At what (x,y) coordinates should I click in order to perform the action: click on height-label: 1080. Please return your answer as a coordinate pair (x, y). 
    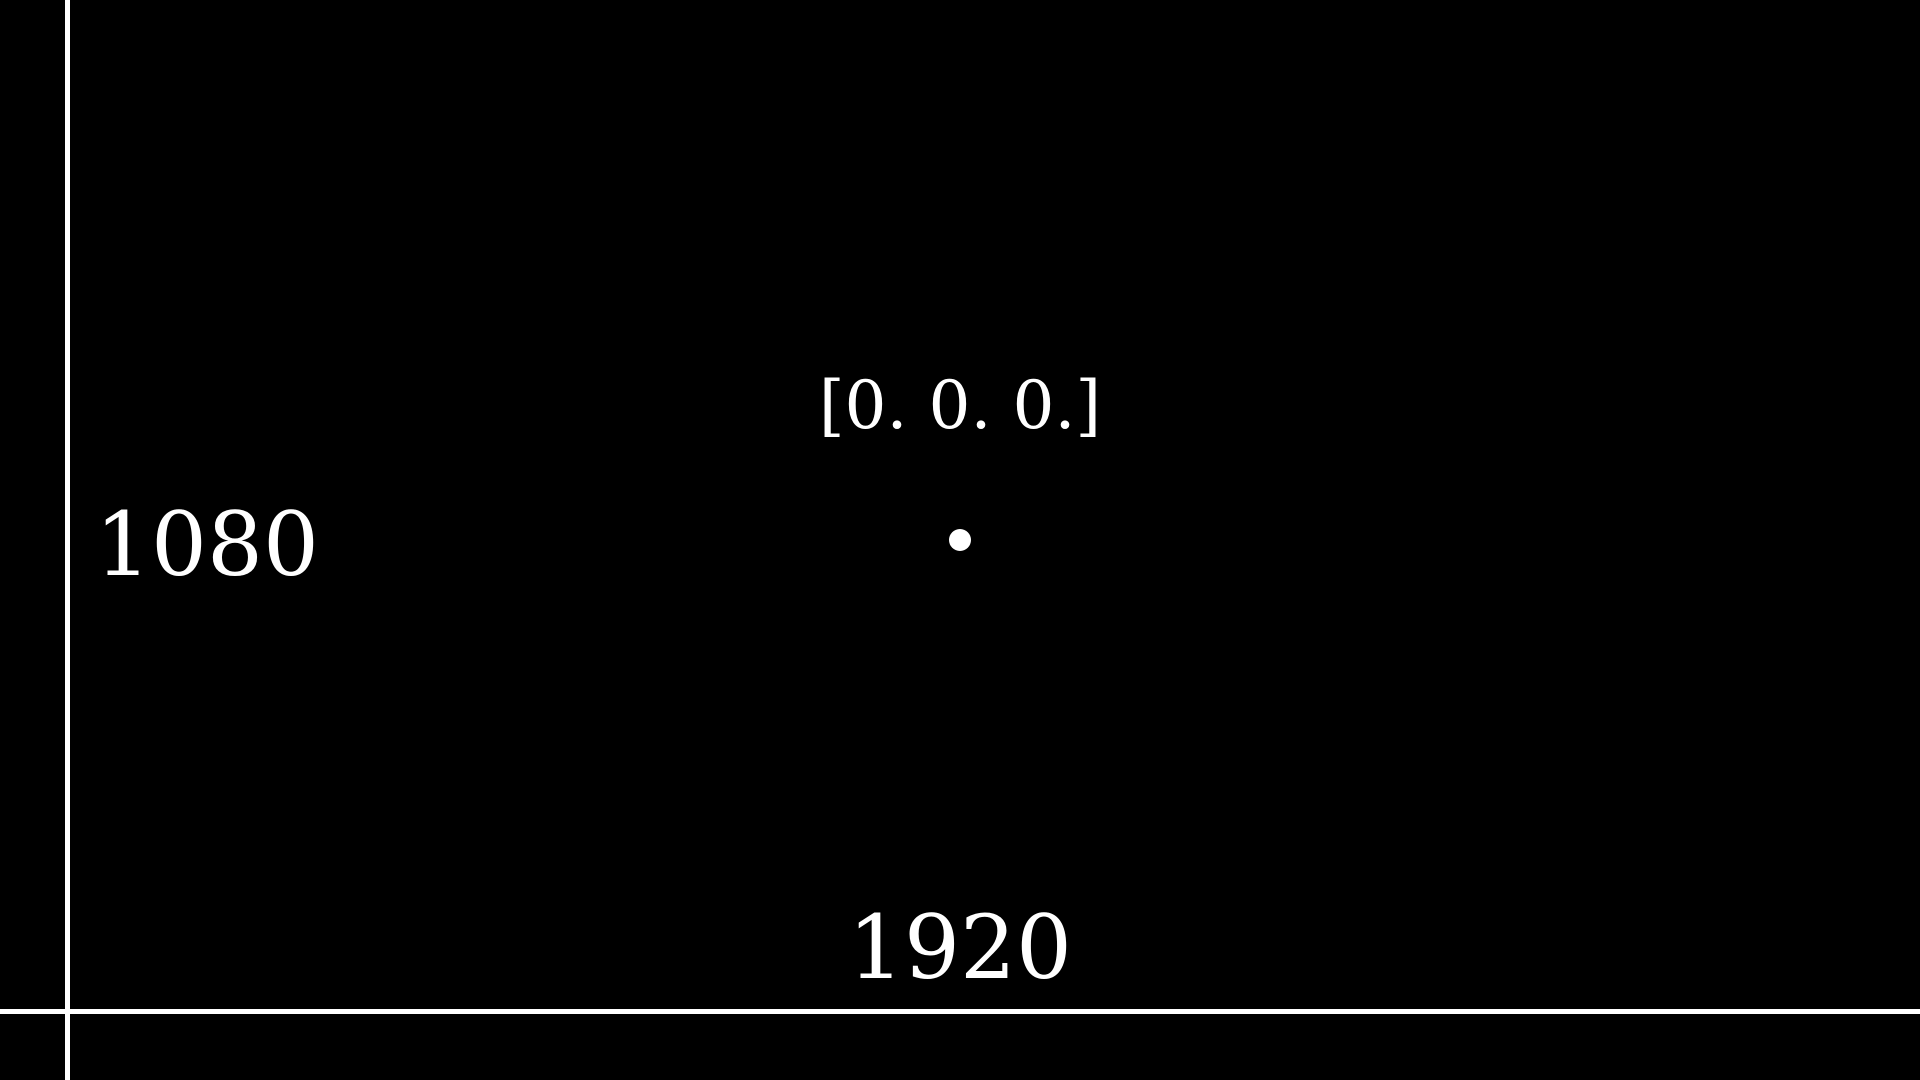
    Looking at the image, I should click on (207, 544).